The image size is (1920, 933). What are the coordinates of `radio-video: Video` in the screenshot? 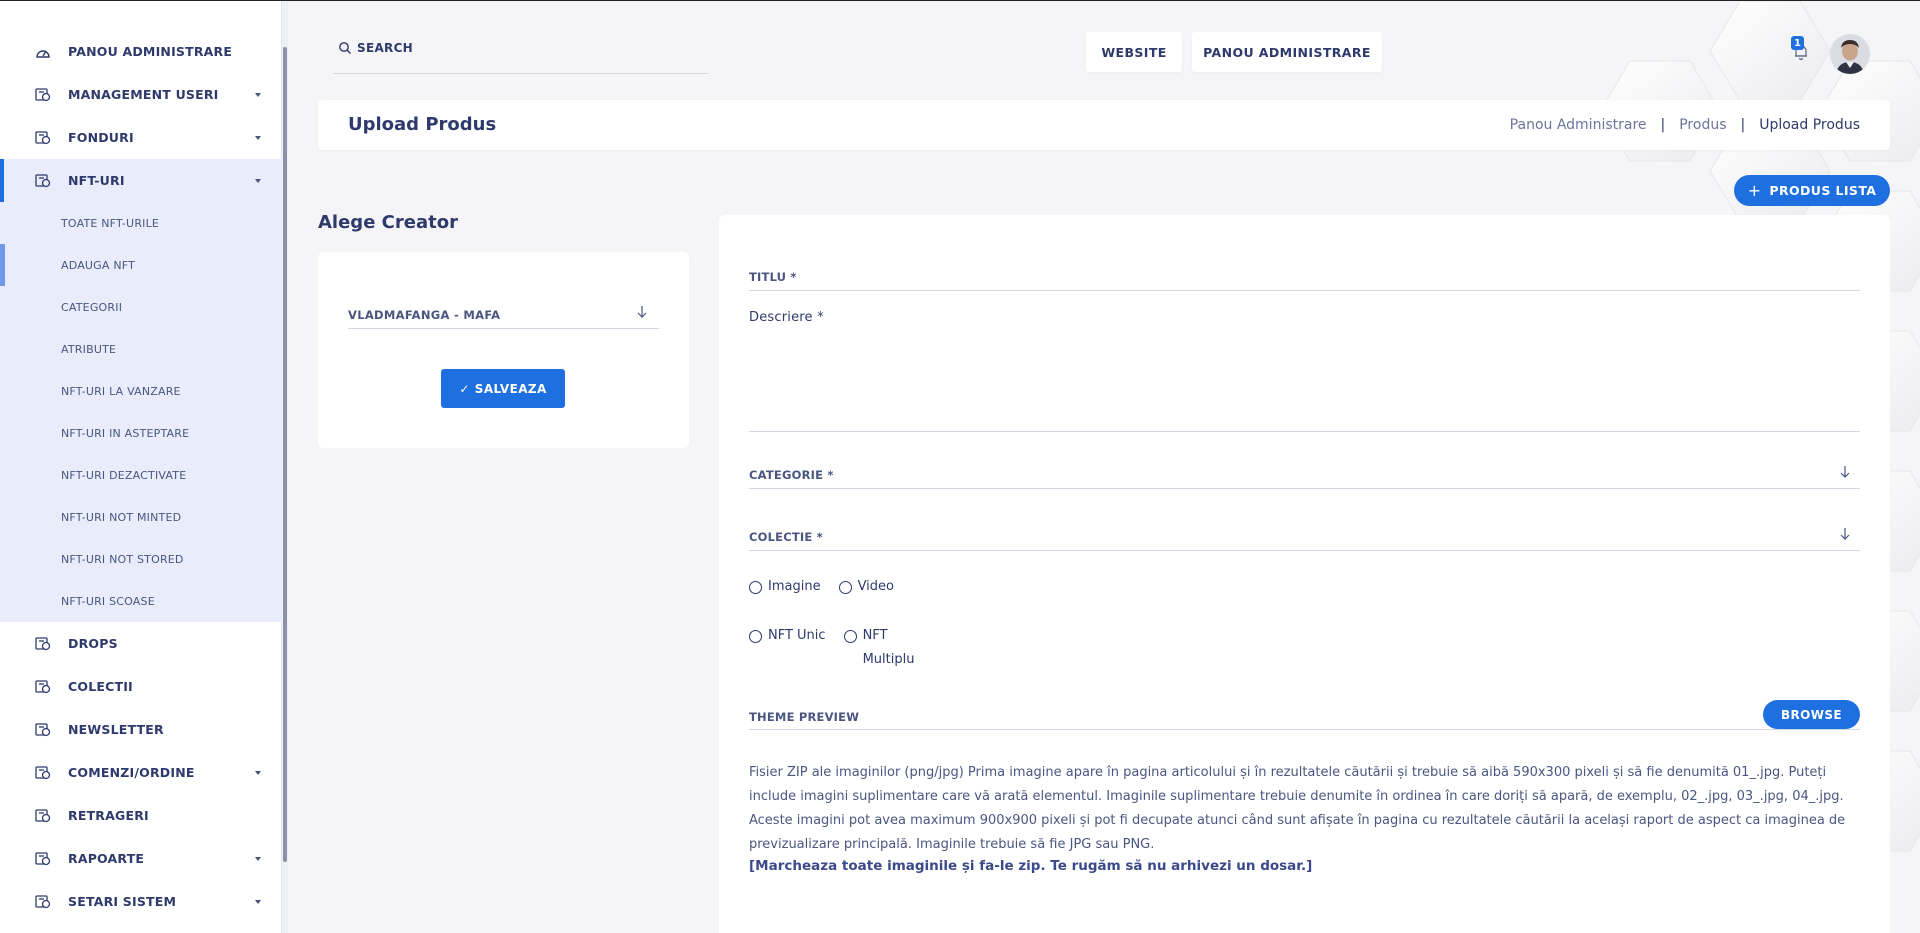 It's located at (866, 586).